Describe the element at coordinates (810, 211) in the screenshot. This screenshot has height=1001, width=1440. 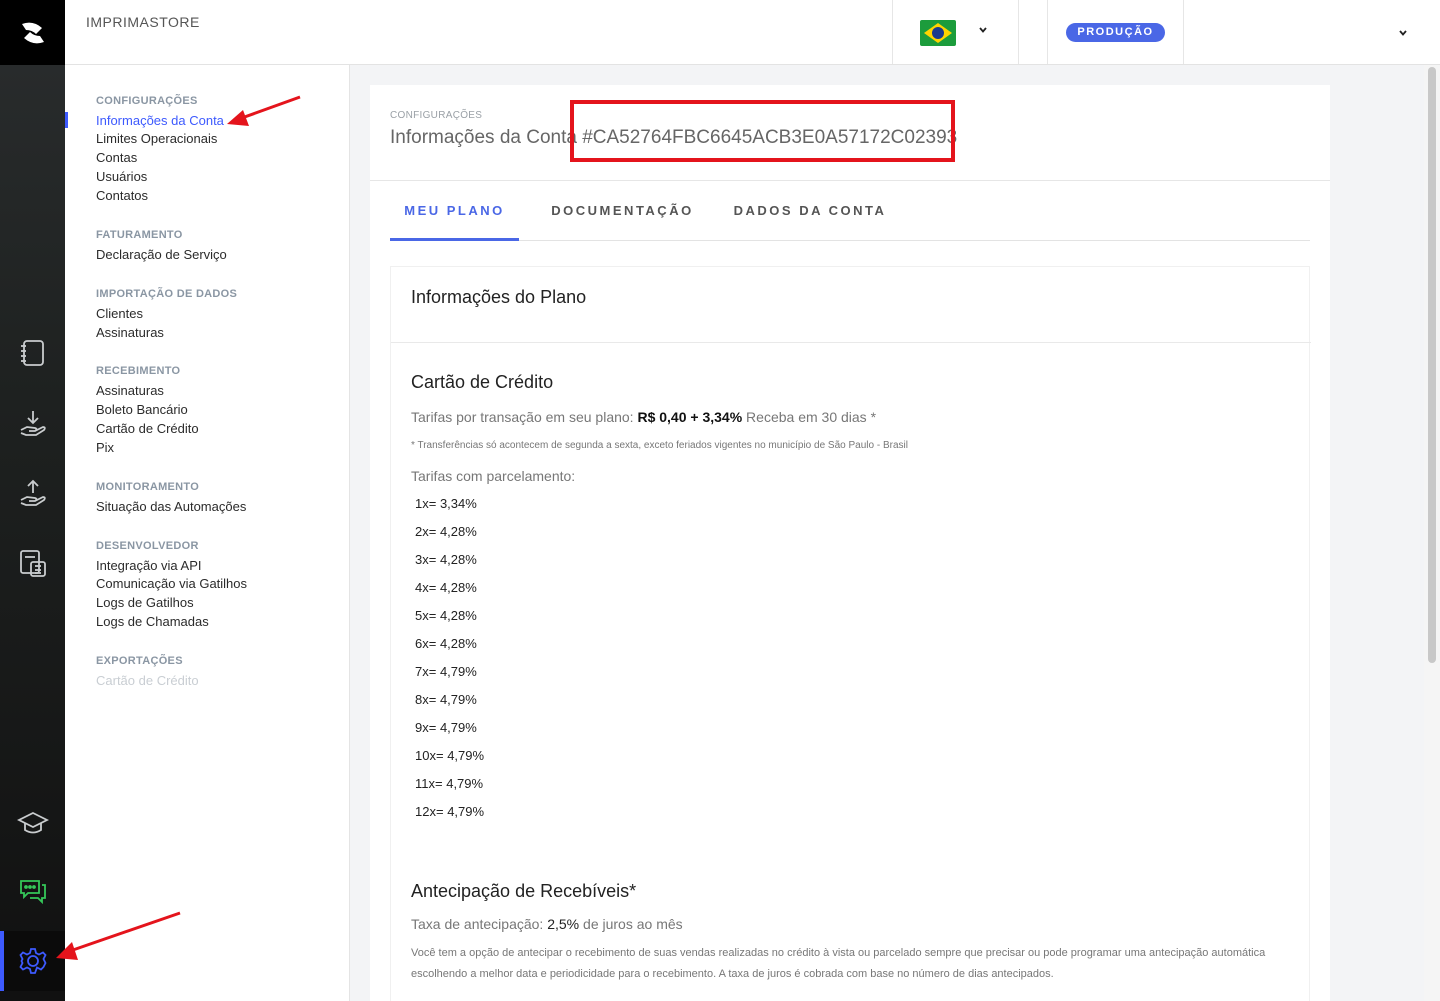
I see `tab-dados-da-conta: DADOS DA CONTA` at that location.